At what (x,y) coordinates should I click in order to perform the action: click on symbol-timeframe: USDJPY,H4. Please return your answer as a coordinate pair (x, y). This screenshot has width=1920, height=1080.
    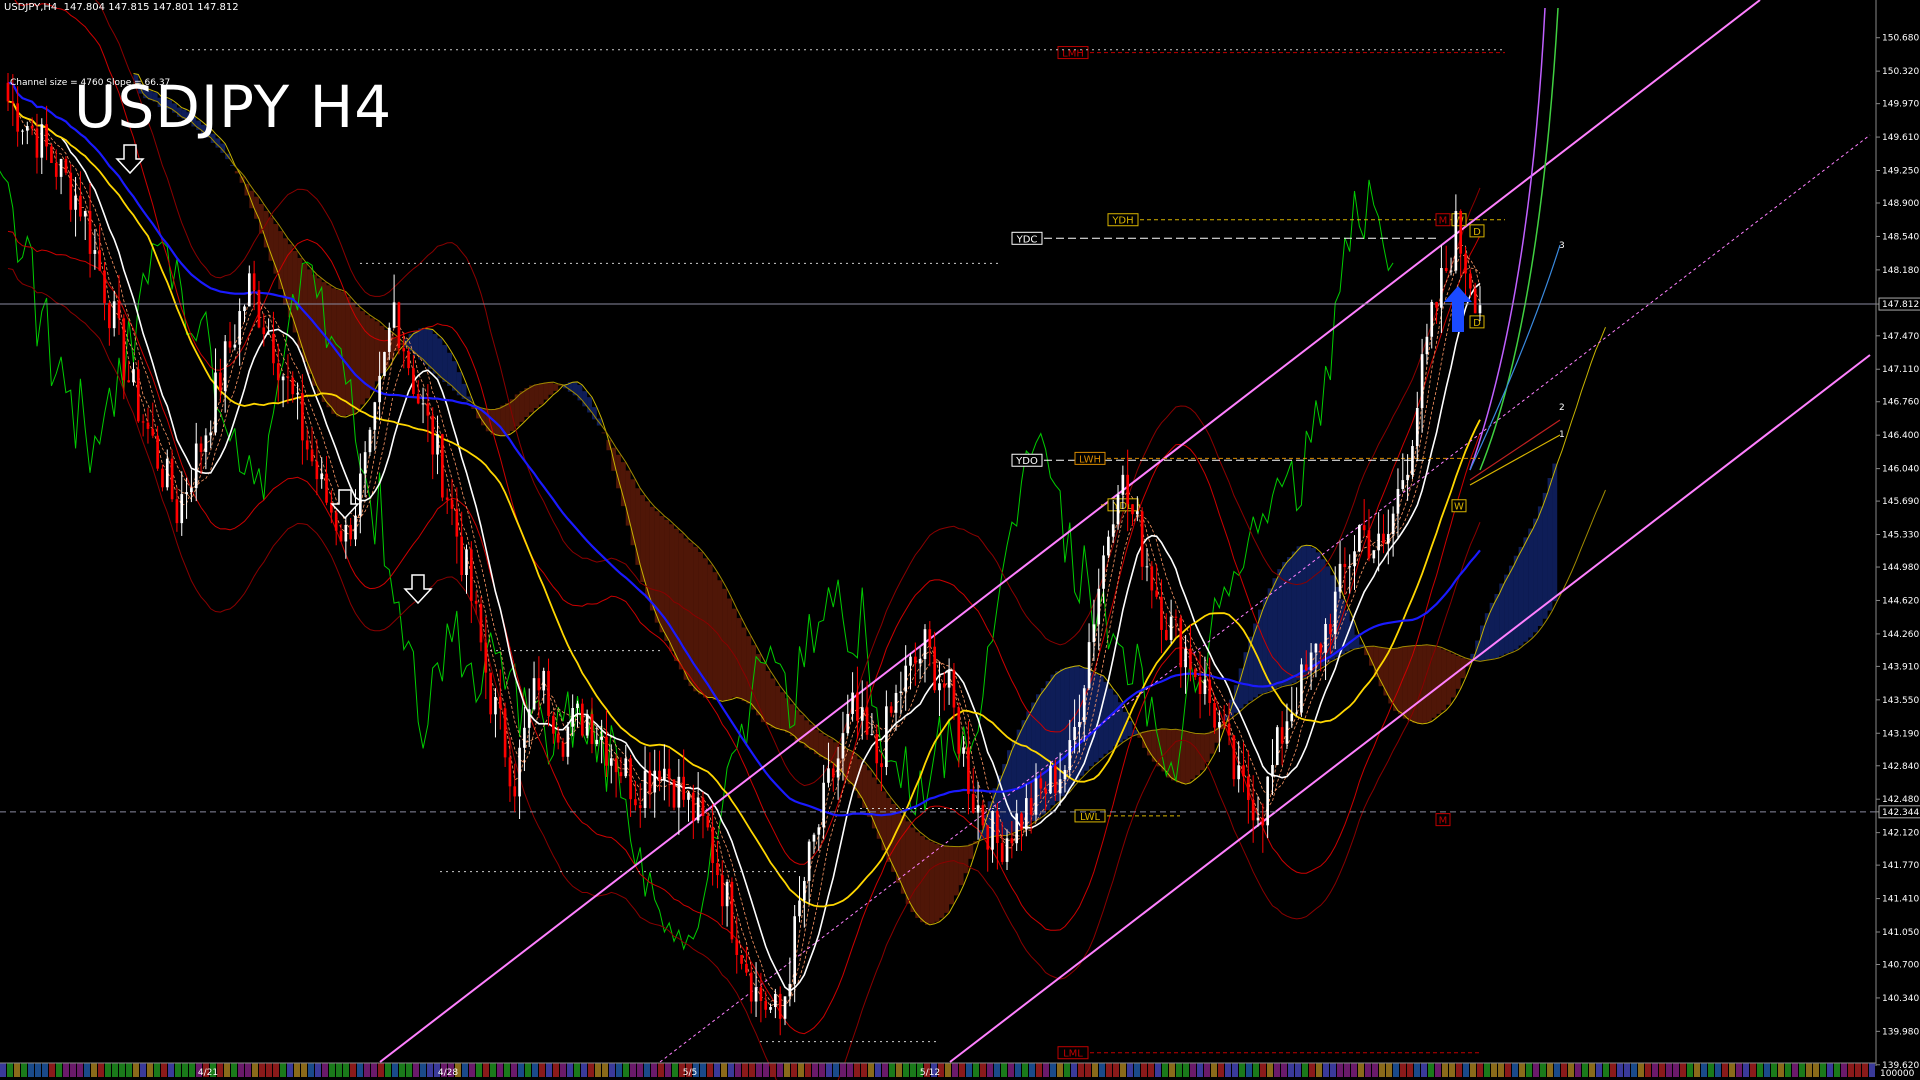
    Looking at the image, I should click on (31, 7).